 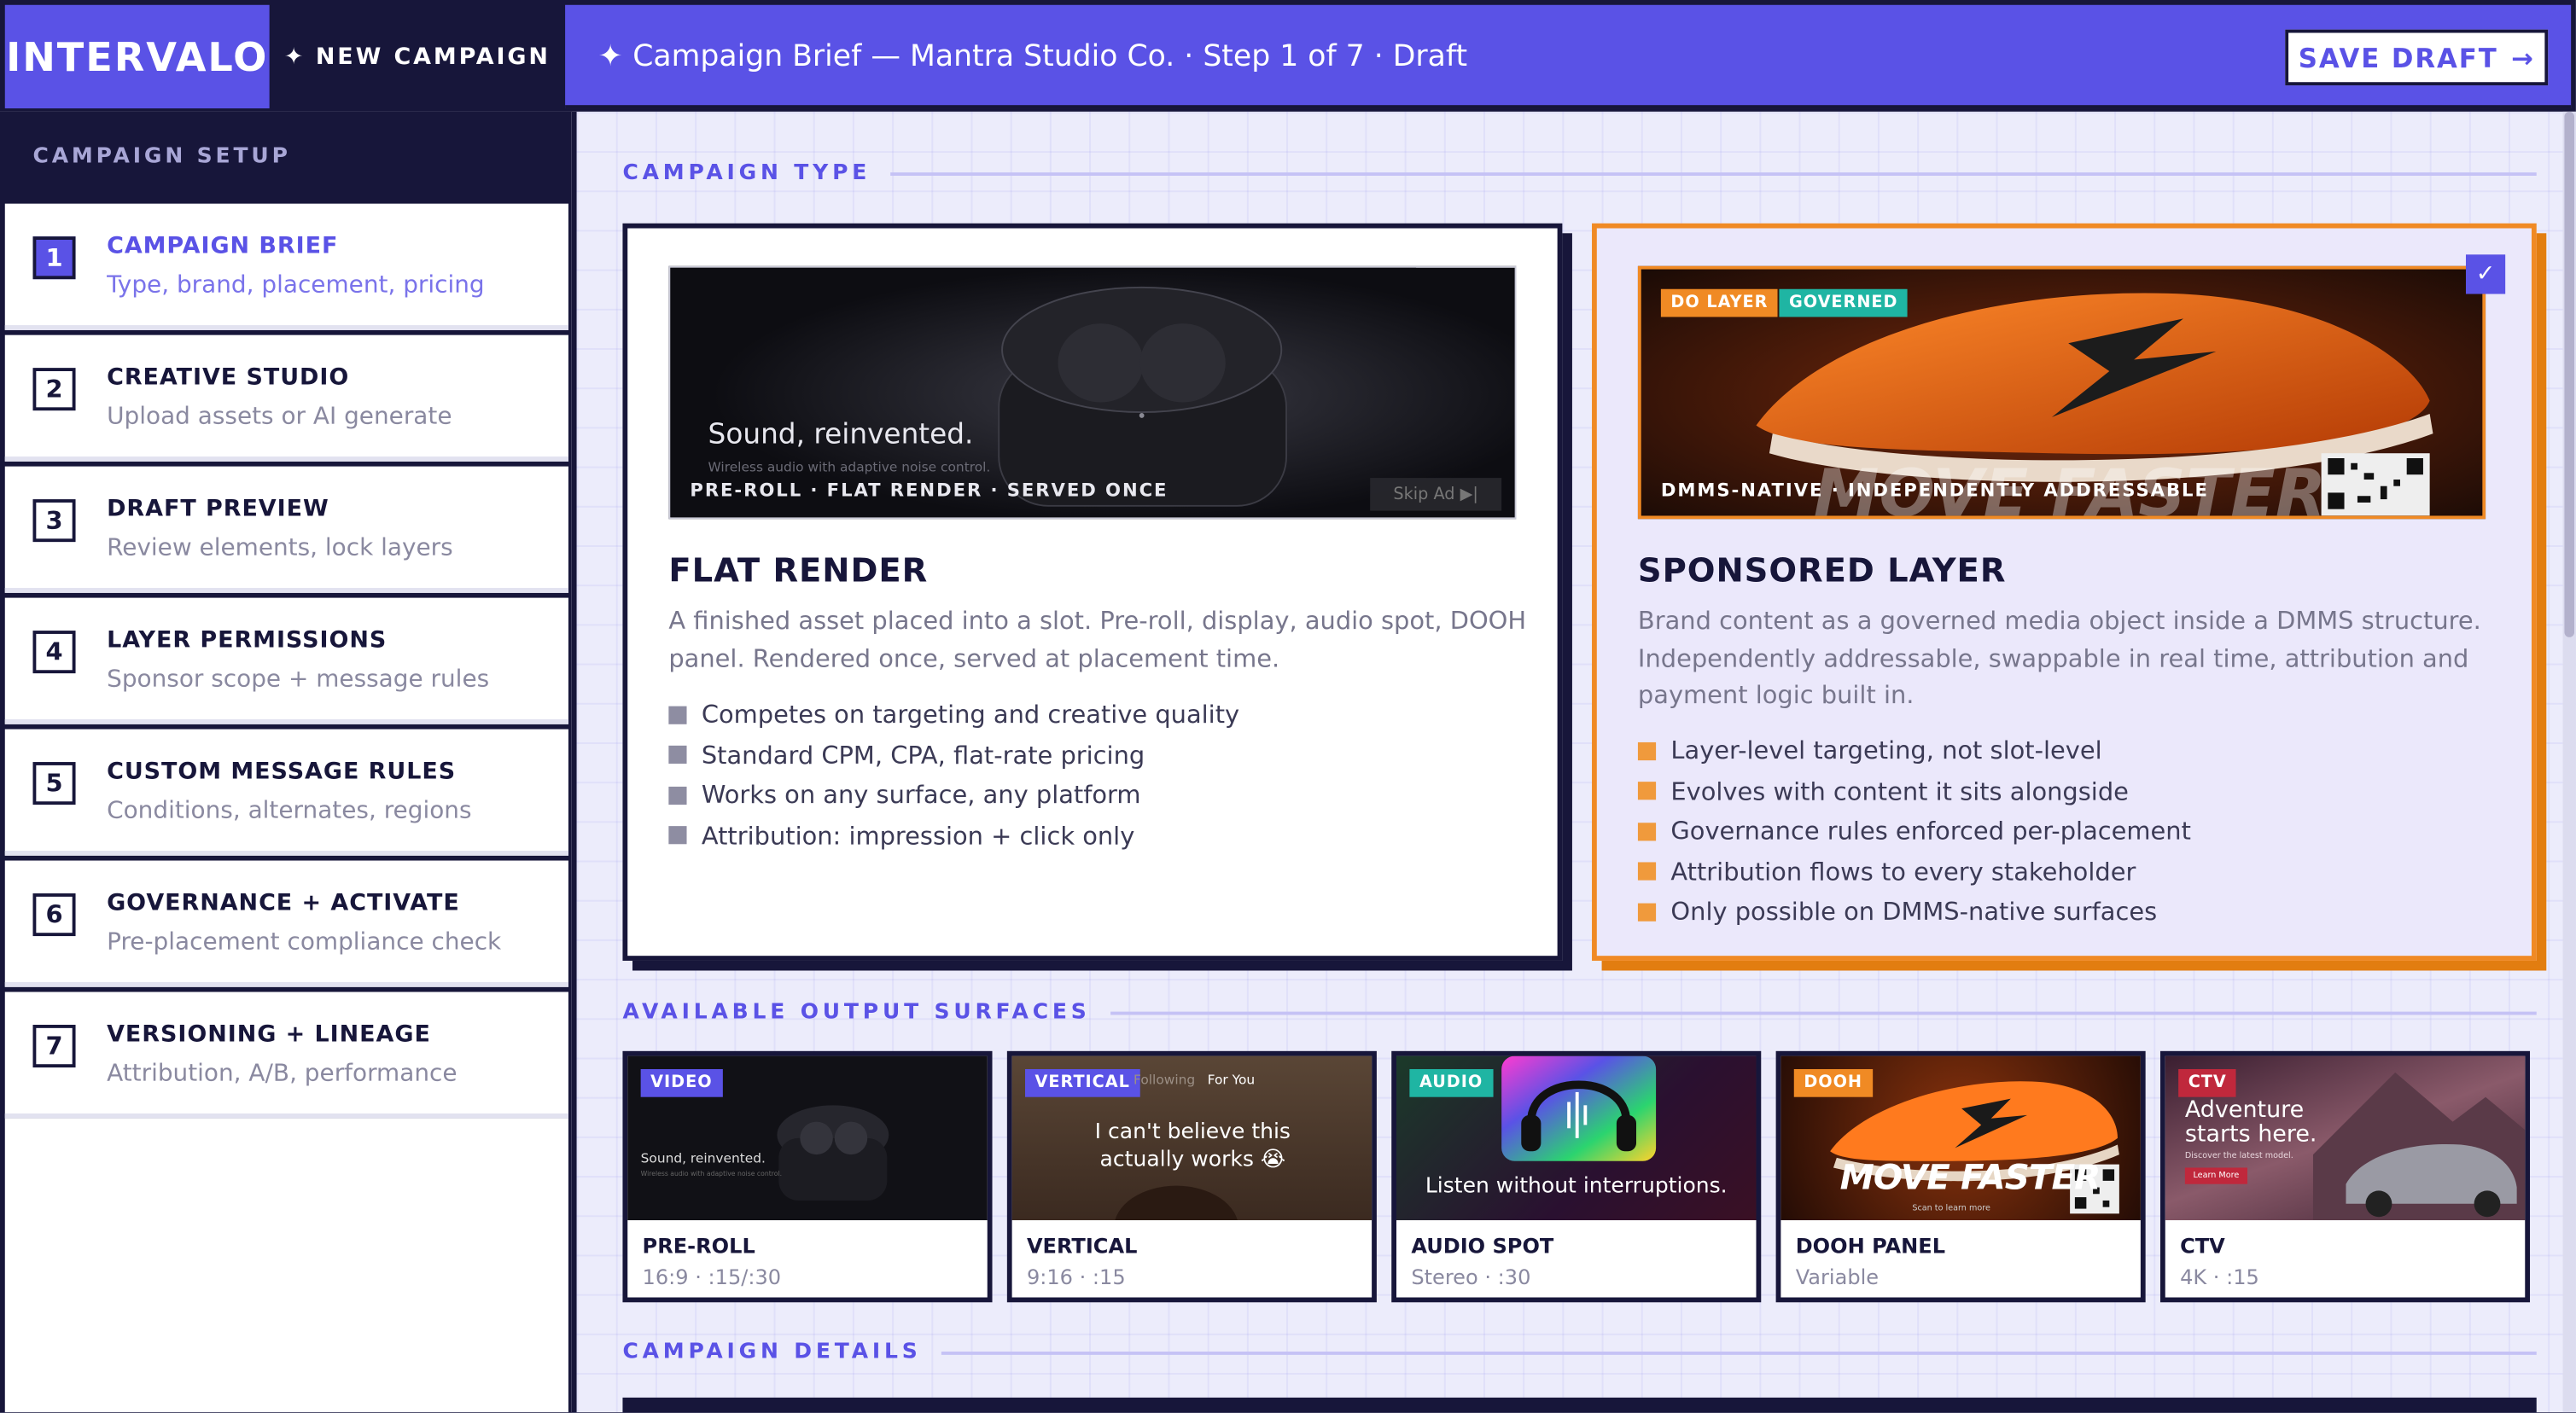 I want to click on feature-item: Works on any surface, any platform, so click(x=953, y=795).